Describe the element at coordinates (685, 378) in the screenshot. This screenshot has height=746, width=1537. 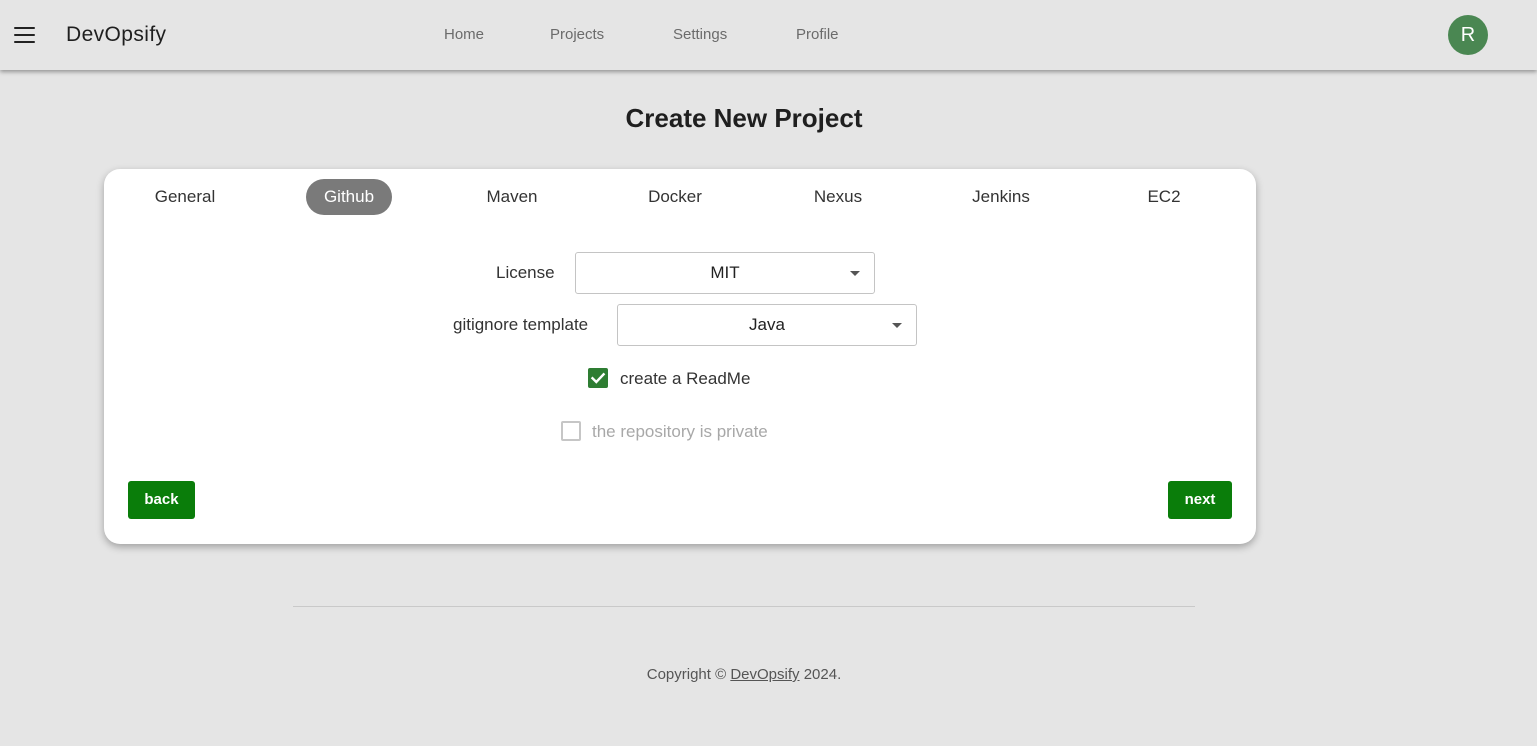
I see `readme-label: create a ReadMe` at that location.